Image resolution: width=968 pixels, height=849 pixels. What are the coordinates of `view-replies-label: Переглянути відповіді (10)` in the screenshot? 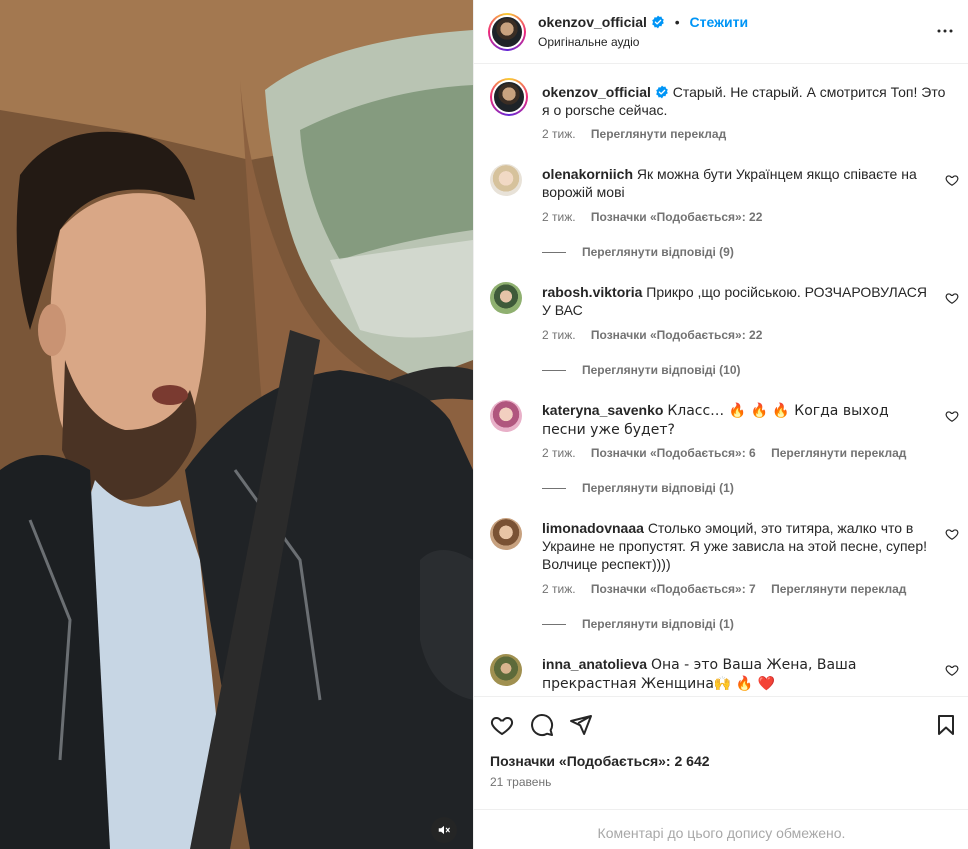 It's located at (661, 370).